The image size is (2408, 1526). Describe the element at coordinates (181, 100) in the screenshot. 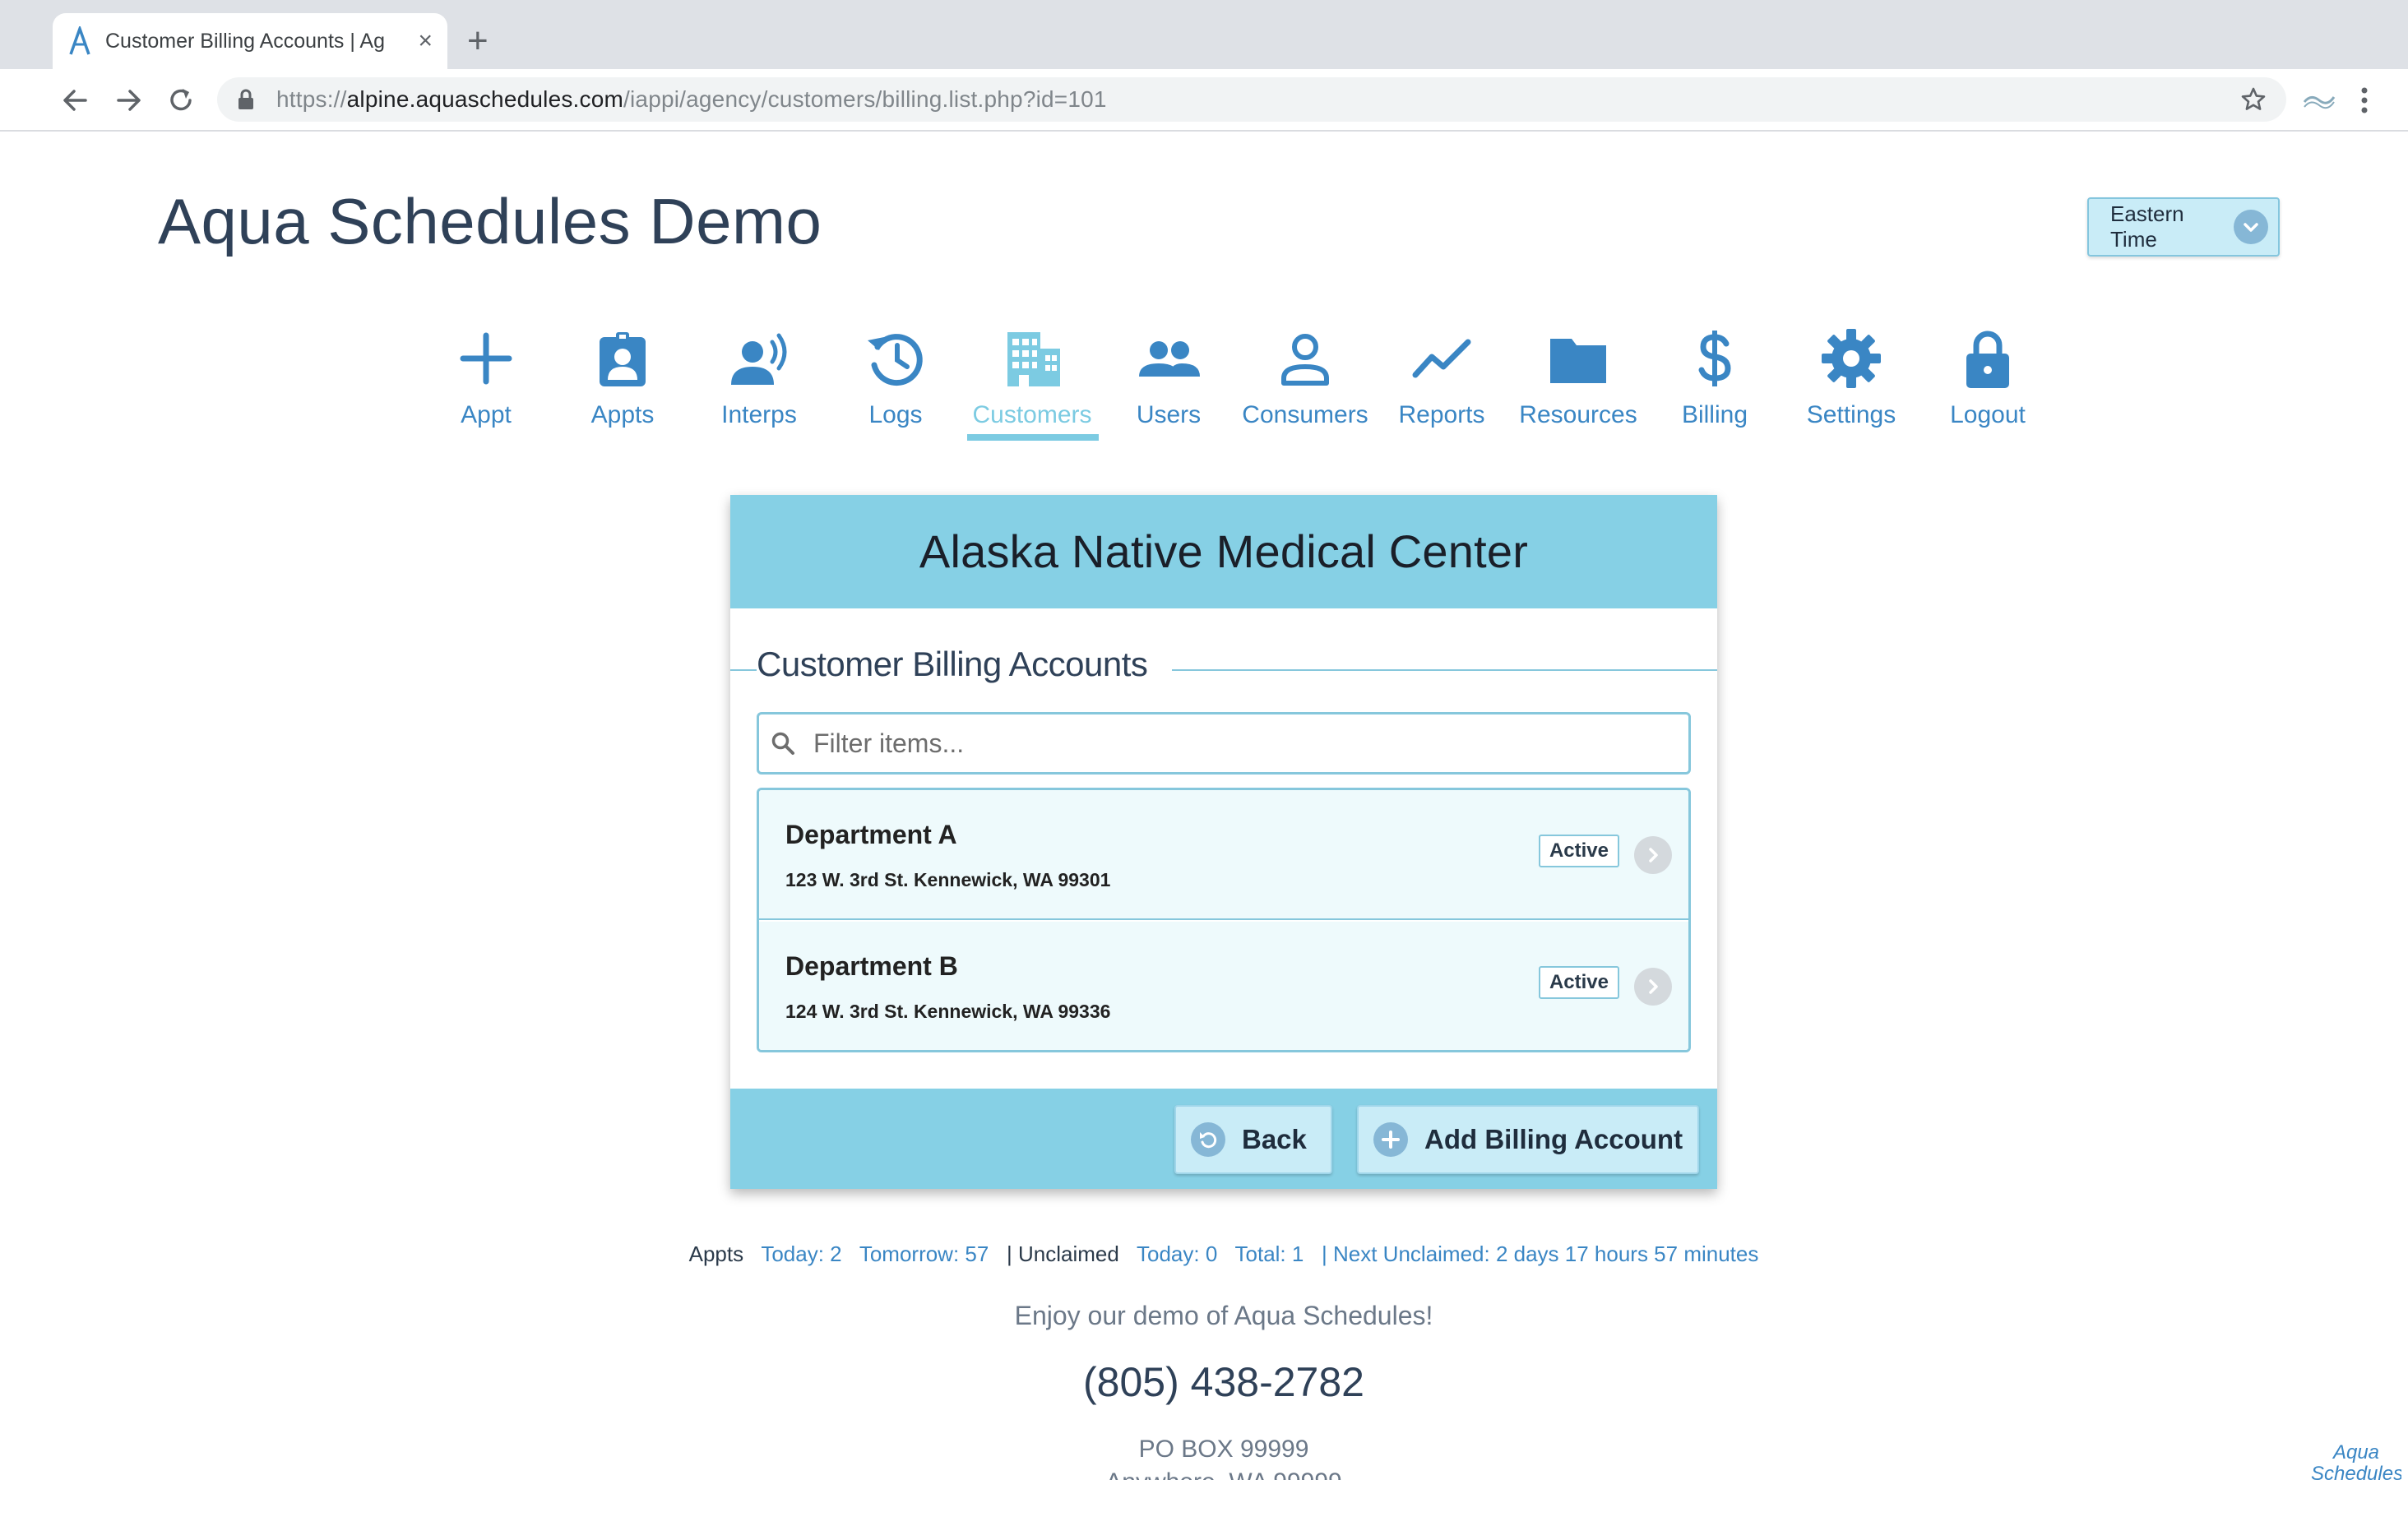

I see `reload-icon` at that location.